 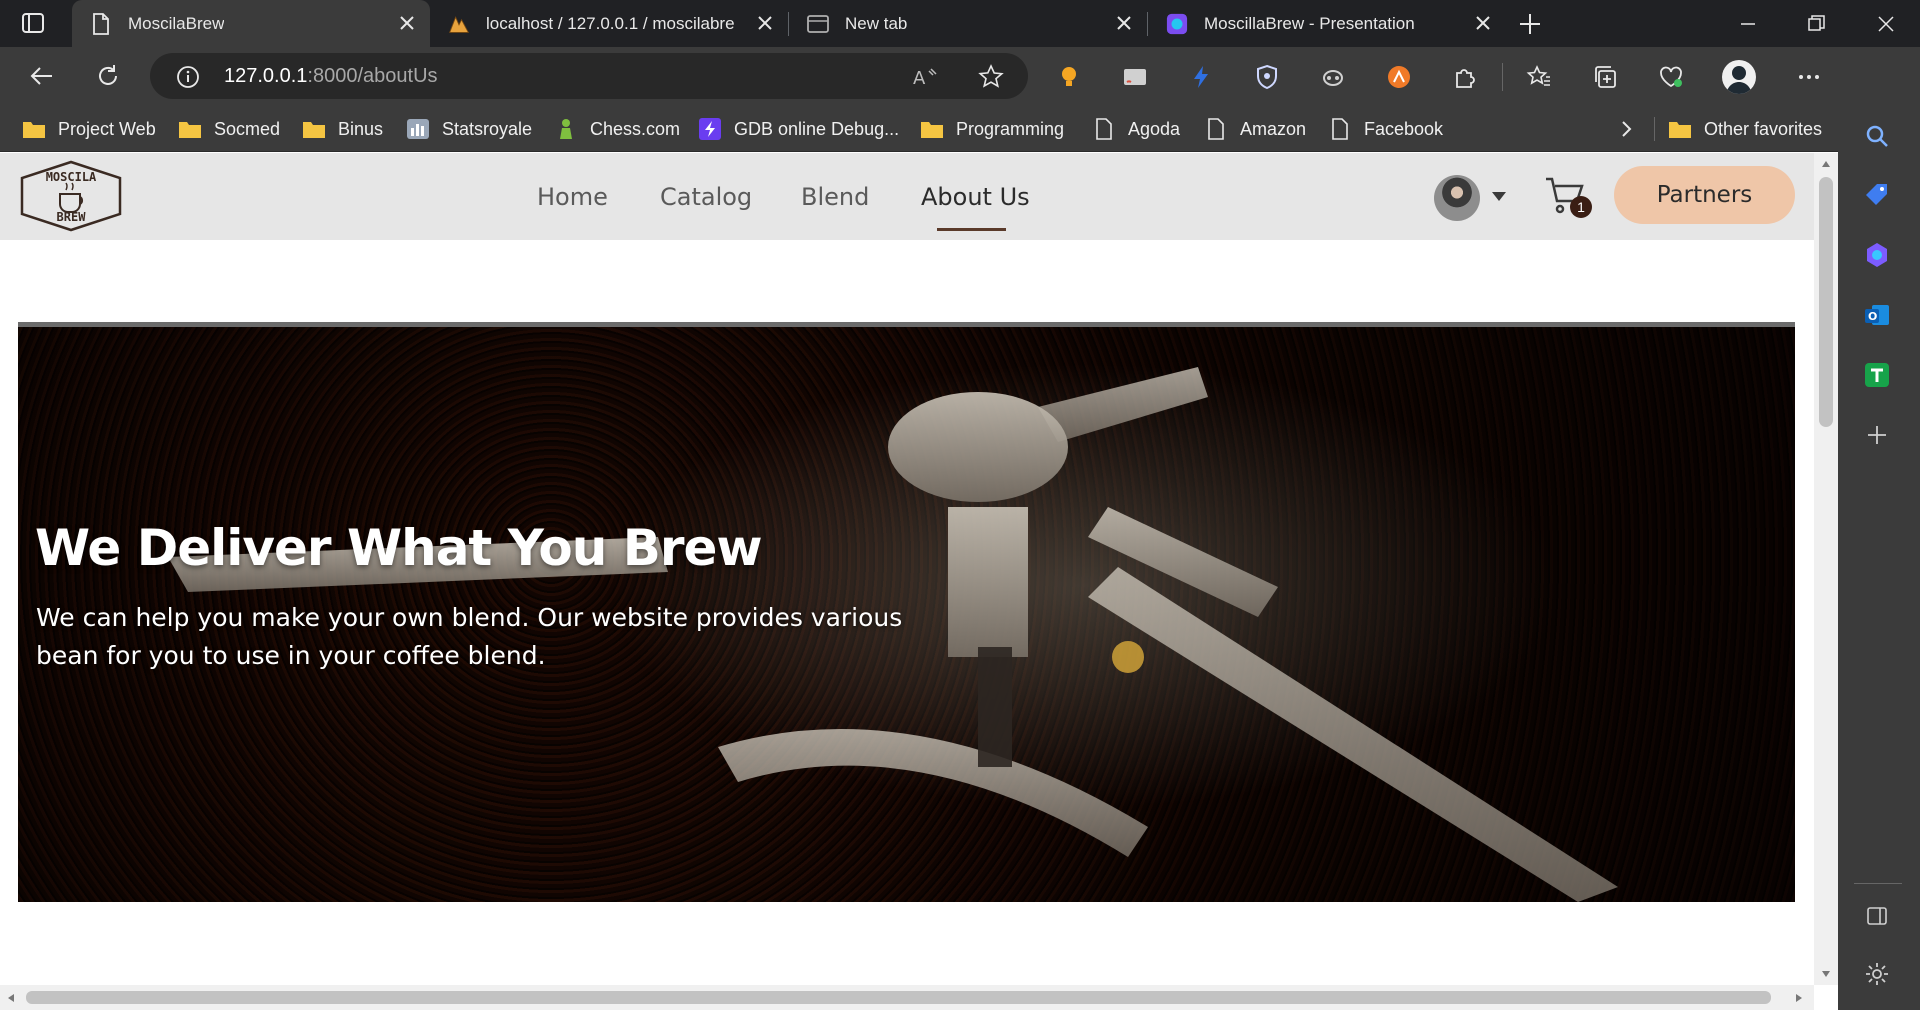 What do you see at coordinates (1872, 316) in the screenshot?
I see `svg-text: O` at bounding box center [1872, 316].